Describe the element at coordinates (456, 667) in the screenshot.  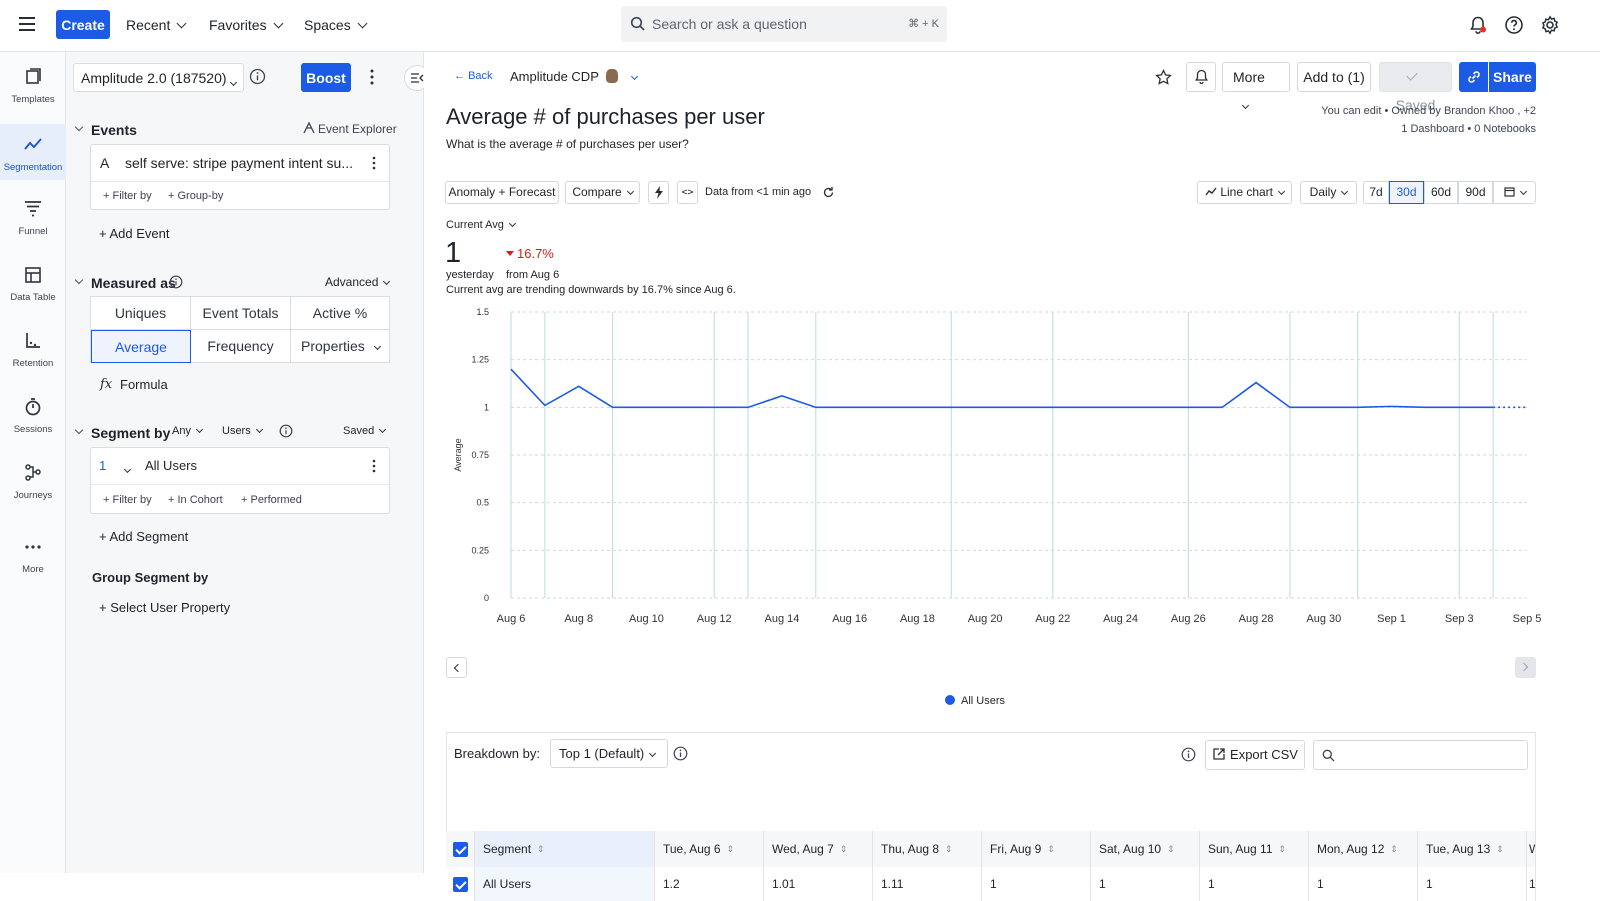
I see `chart-prev-button` at that location.